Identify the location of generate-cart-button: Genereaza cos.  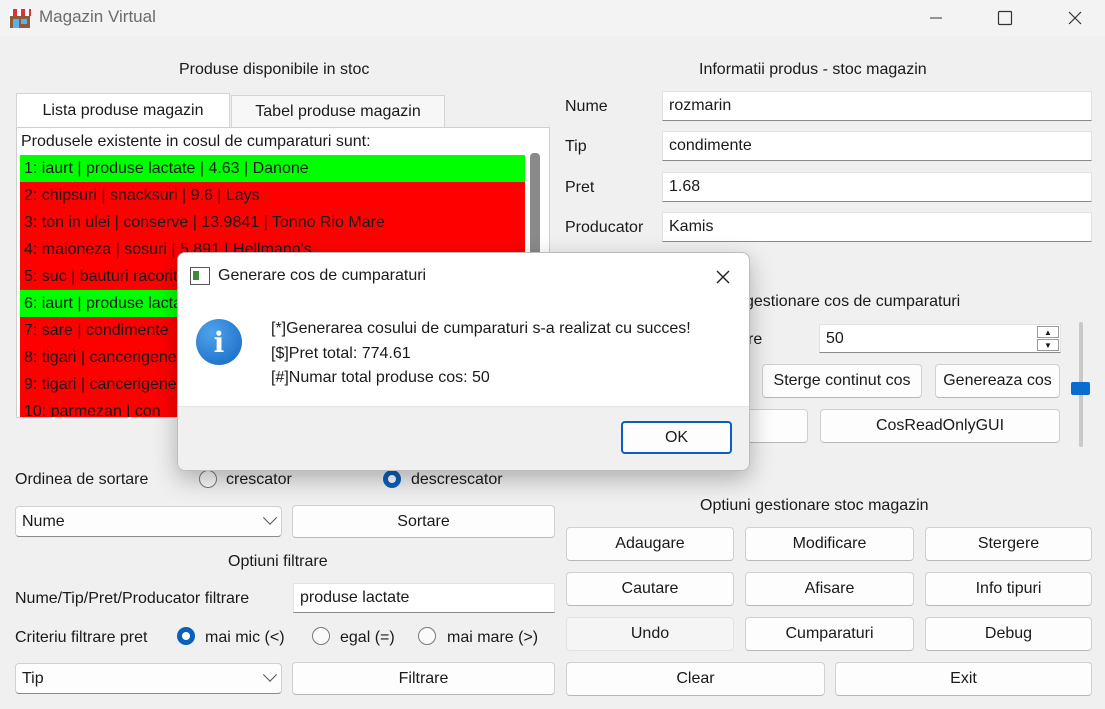
(997, 381).